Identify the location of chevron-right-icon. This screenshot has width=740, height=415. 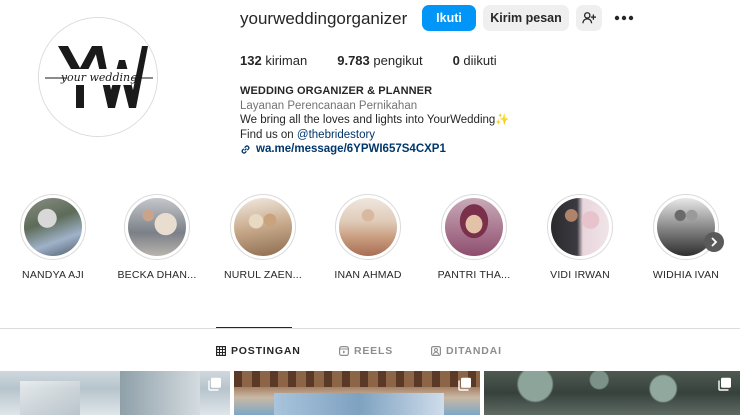
(714, 242).